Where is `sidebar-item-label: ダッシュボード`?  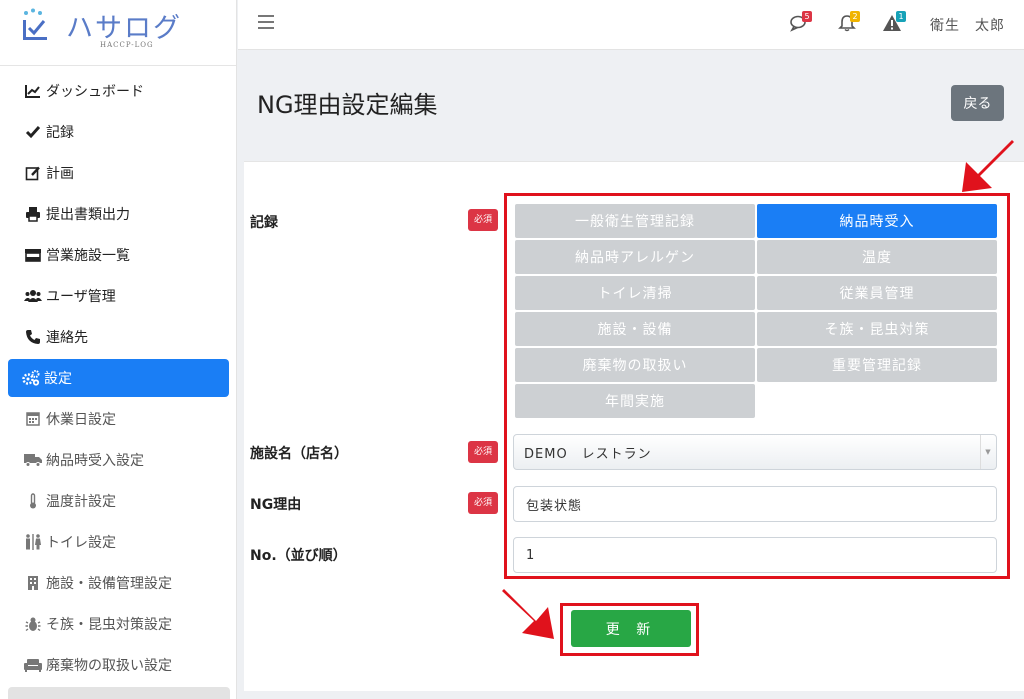 sidebar-item-label: ダッシュボード is located at coordinates (95, 91).